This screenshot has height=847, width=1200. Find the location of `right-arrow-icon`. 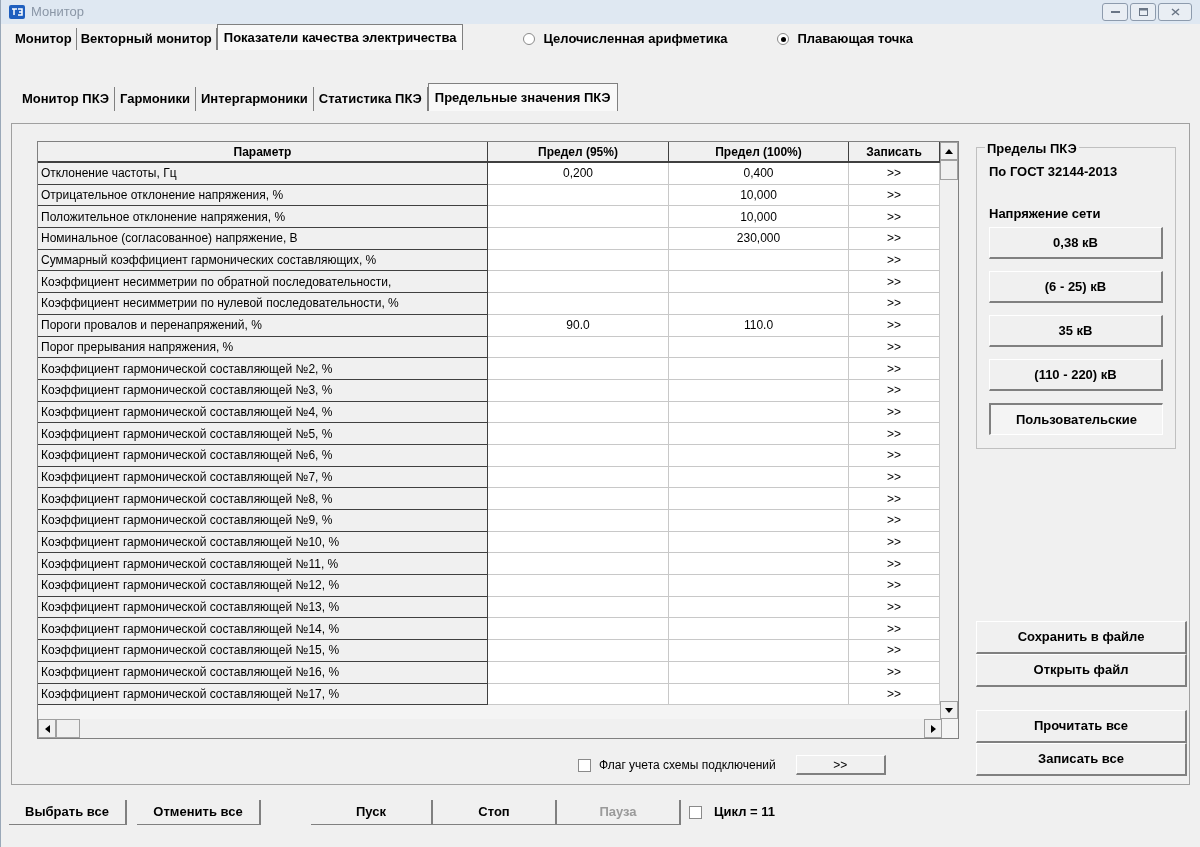

right-arrow-icon is located at coordinates (933, 728).